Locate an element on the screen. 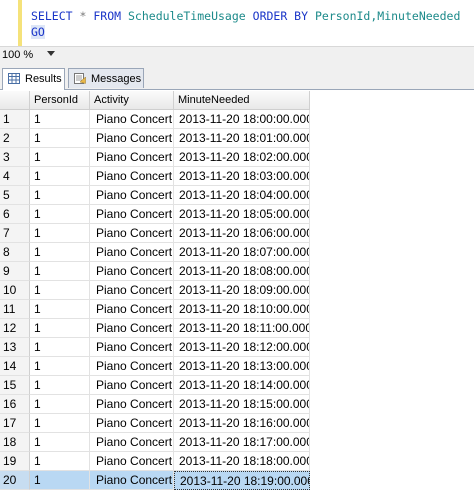  table-row: 10 1 Piano Concert 2013-11-20 18:09:00.000 is located at coordinates (156, 290).